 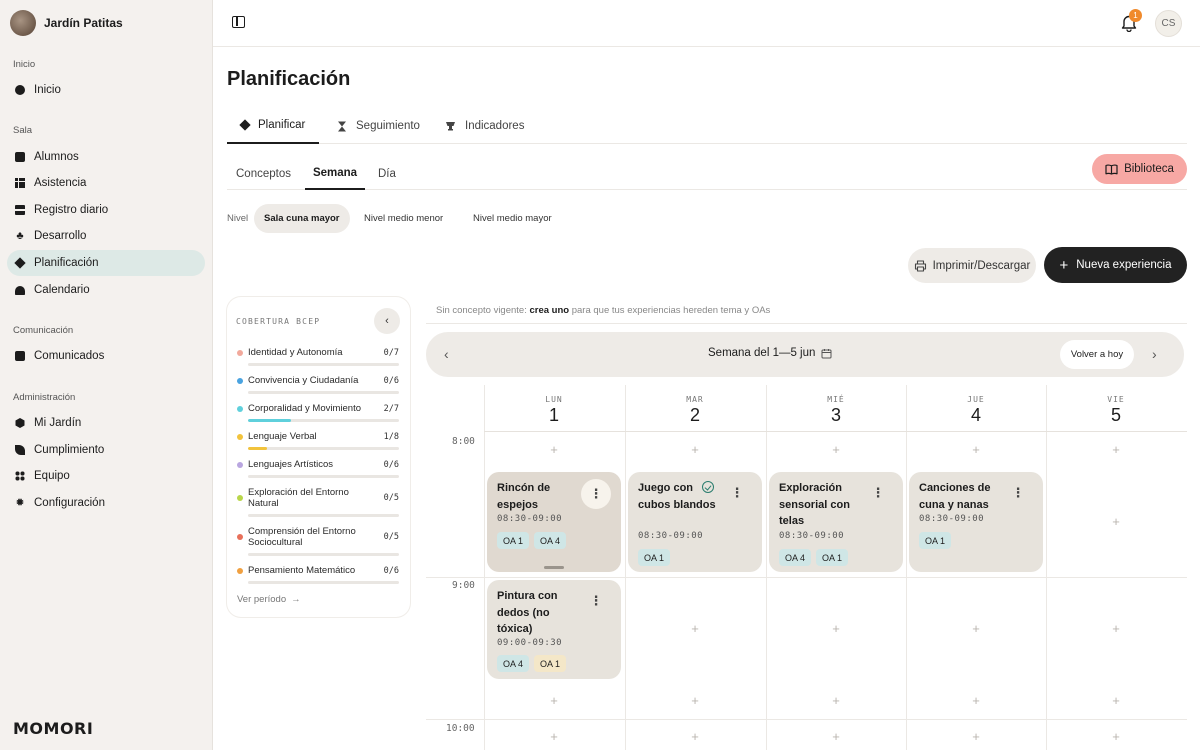 What do you see at coordinates (106, 263) in the screenshot?
I see `sidebar-item-planificacion: Planificación` at bounding box center [106, 263].